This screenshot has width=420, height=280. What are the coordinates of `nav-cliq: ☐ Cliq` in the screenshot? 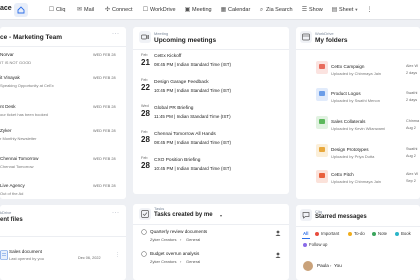 It's located at (56, 10).